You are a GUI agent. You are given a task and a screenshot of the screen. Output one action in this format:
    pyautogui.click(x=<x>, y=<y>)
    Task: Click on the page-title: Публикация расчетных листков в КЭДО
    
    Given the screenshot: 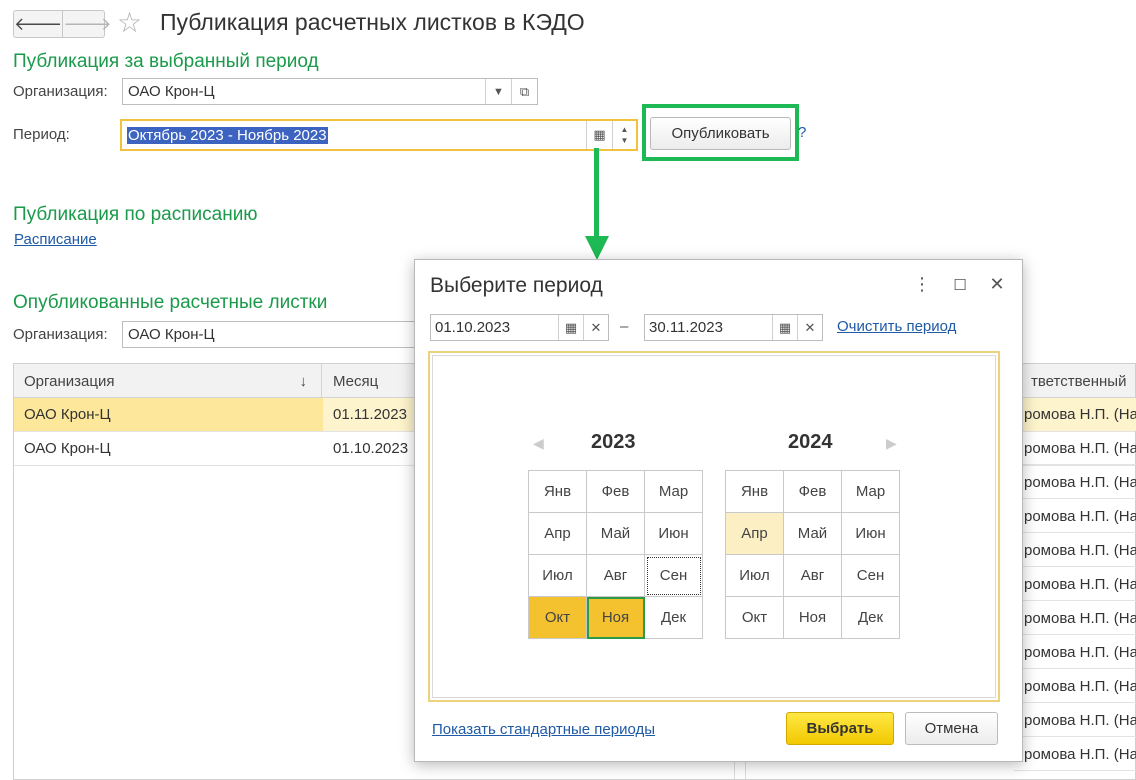 What is the action you would take?
    pyautogui.click(x=372, y=22)
    